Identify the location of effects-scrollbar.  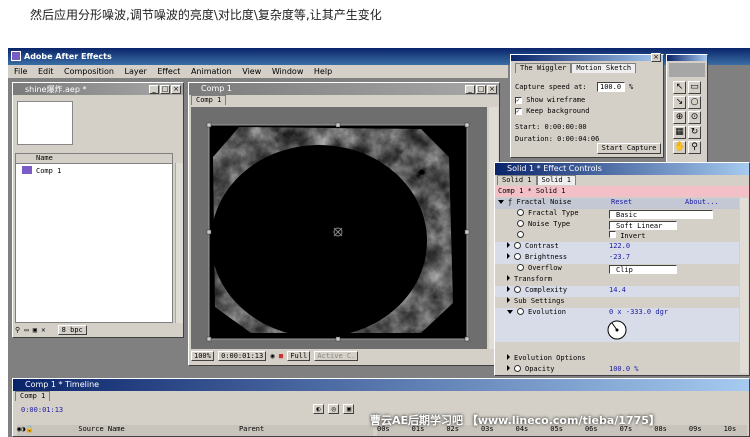
(744, 285).